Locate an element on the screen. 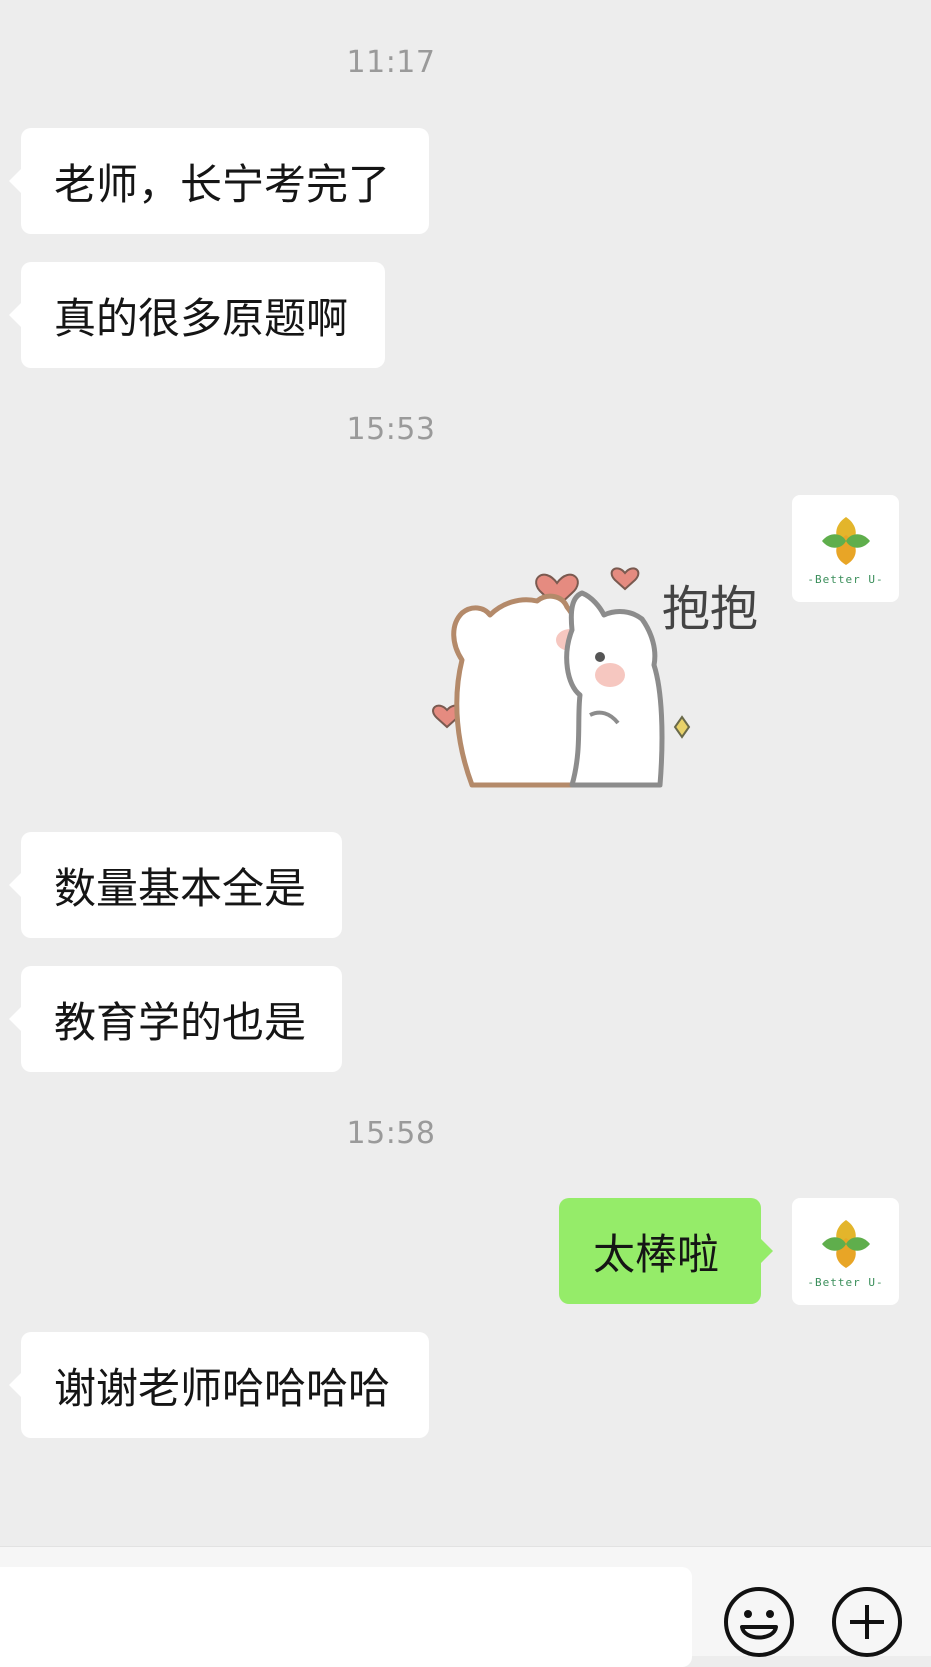  message-bubble-incoming: 数量基本全是 is located at coordinates (175, 885).